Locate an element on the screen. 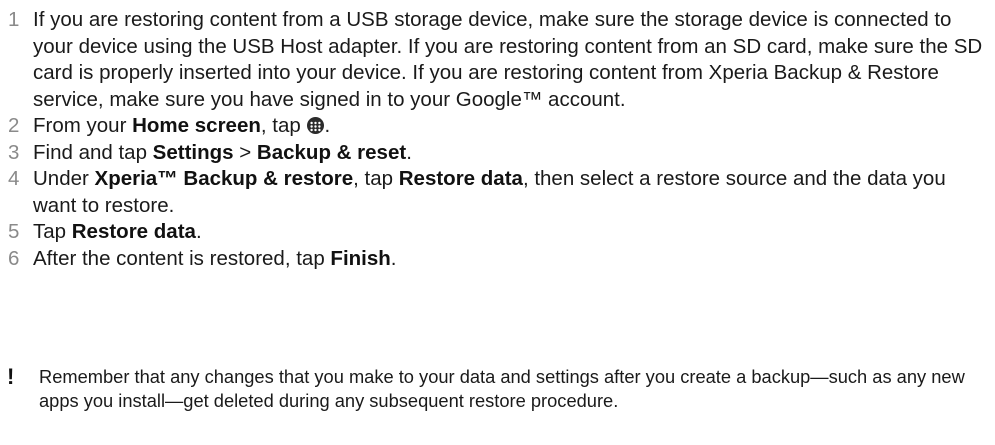  xperia-backup-restore-label: Xperia™ Backup & restore is located at coordinates (224, 178).